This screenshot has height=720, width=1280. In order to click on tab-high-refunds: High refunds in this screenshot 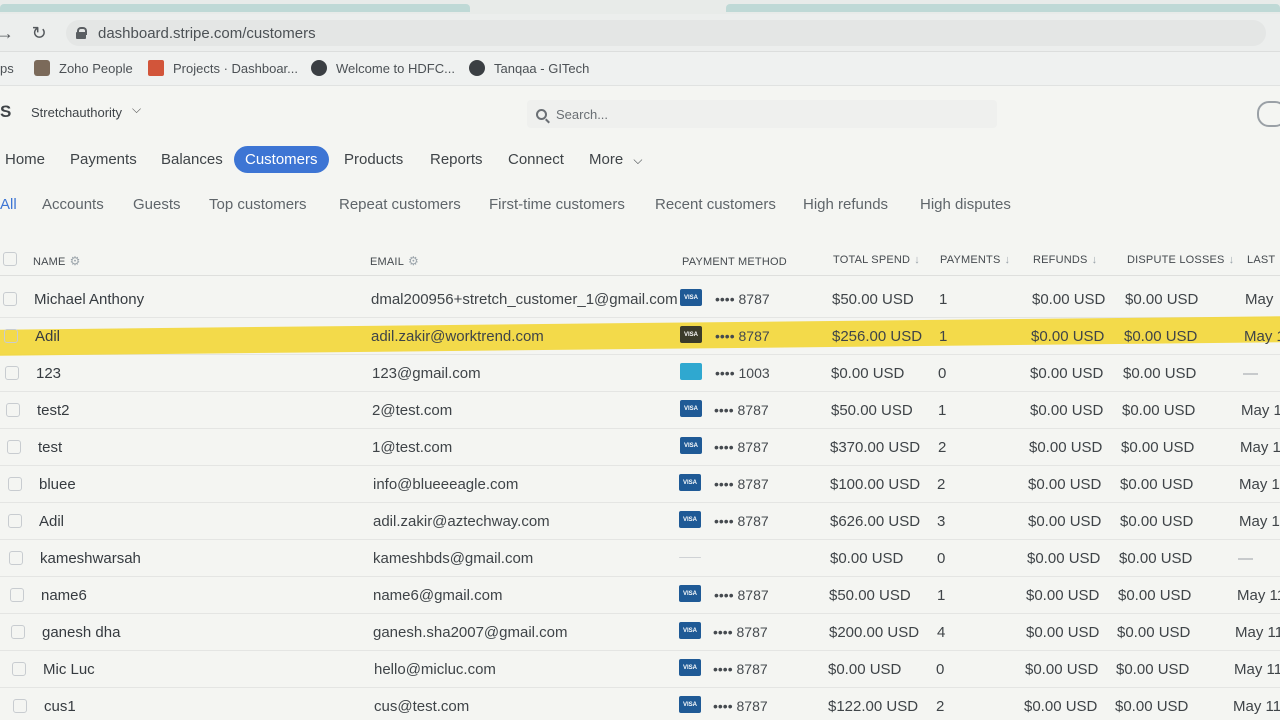, I will do `click(845, 204)`.